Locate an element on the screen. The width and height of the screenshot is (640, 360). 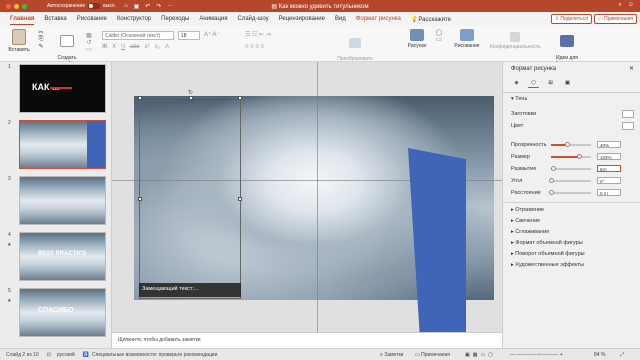
view-buttons: ▣▦▭▢ is located at coordinates (480, 355).